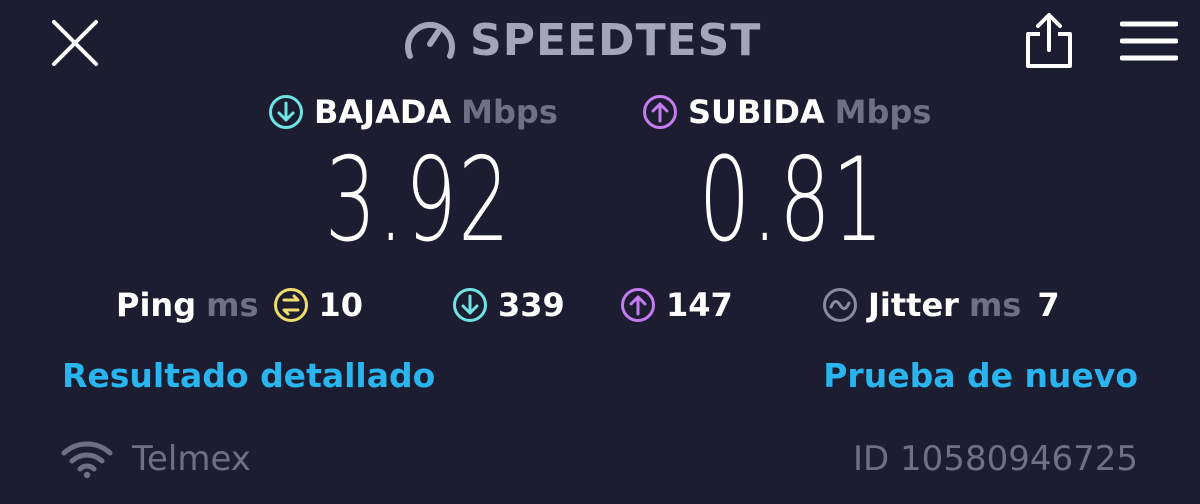  I want to click on upload-arrow-icon, so click(660, 112).